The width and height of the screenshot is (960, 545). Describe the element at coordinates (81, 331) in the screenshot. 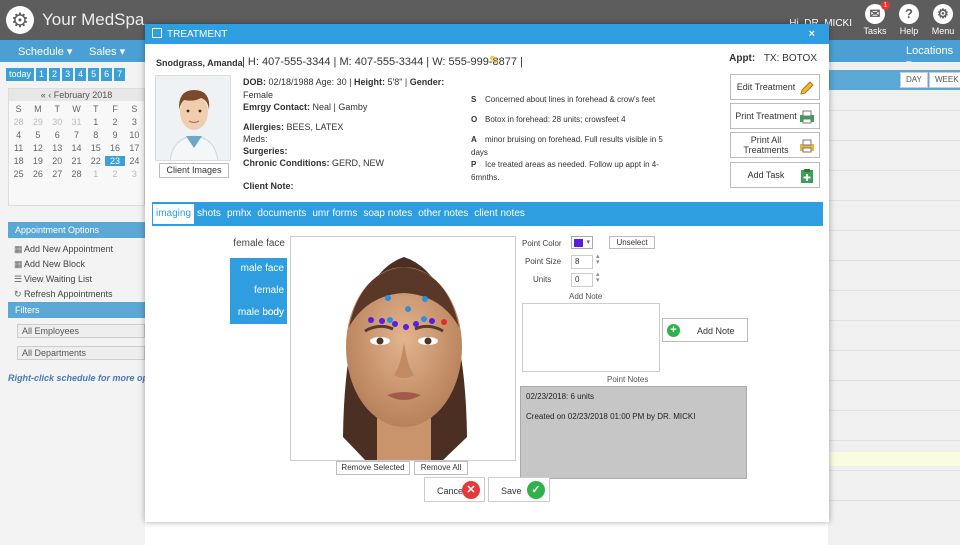

I see `employees-select: All Employees` at that location.